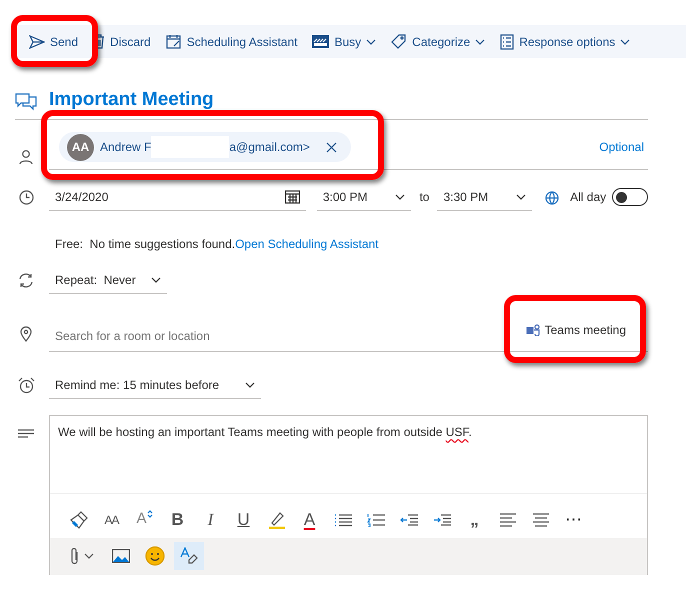 The image size is (686, 593). I want to click on underline-icon: U, so click(243, 519).